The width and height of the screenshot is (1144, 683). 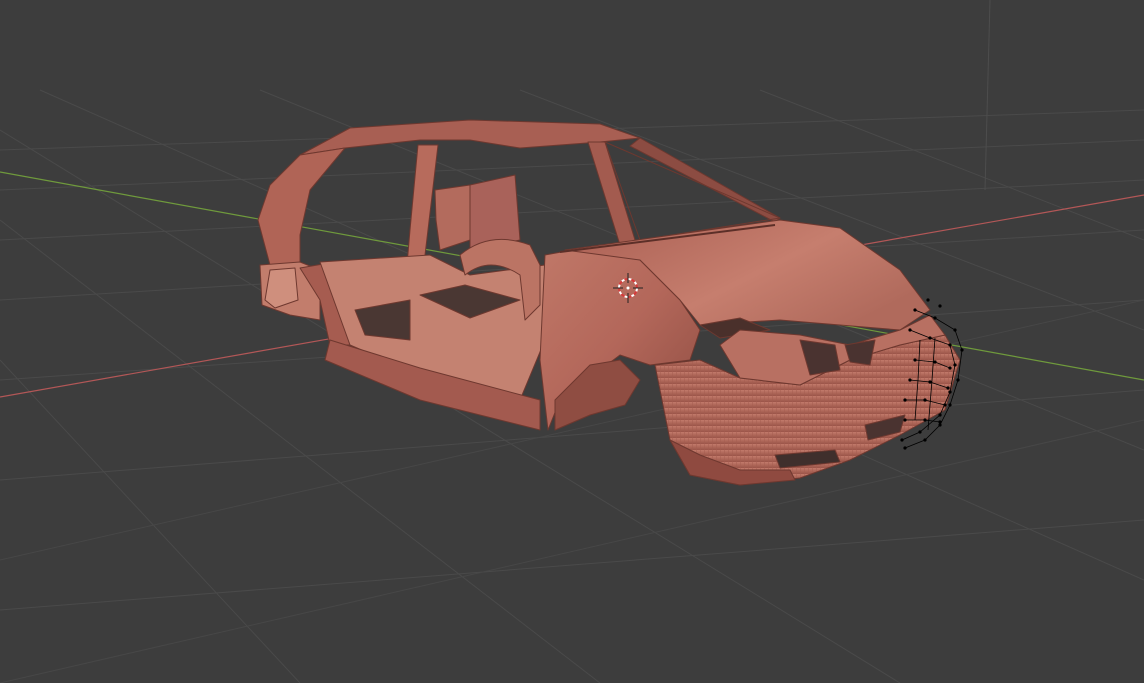 What do you see at coordinates (281, 288) in the screenshot?
I see `rear-lamp` at bounding box center [281, 288].